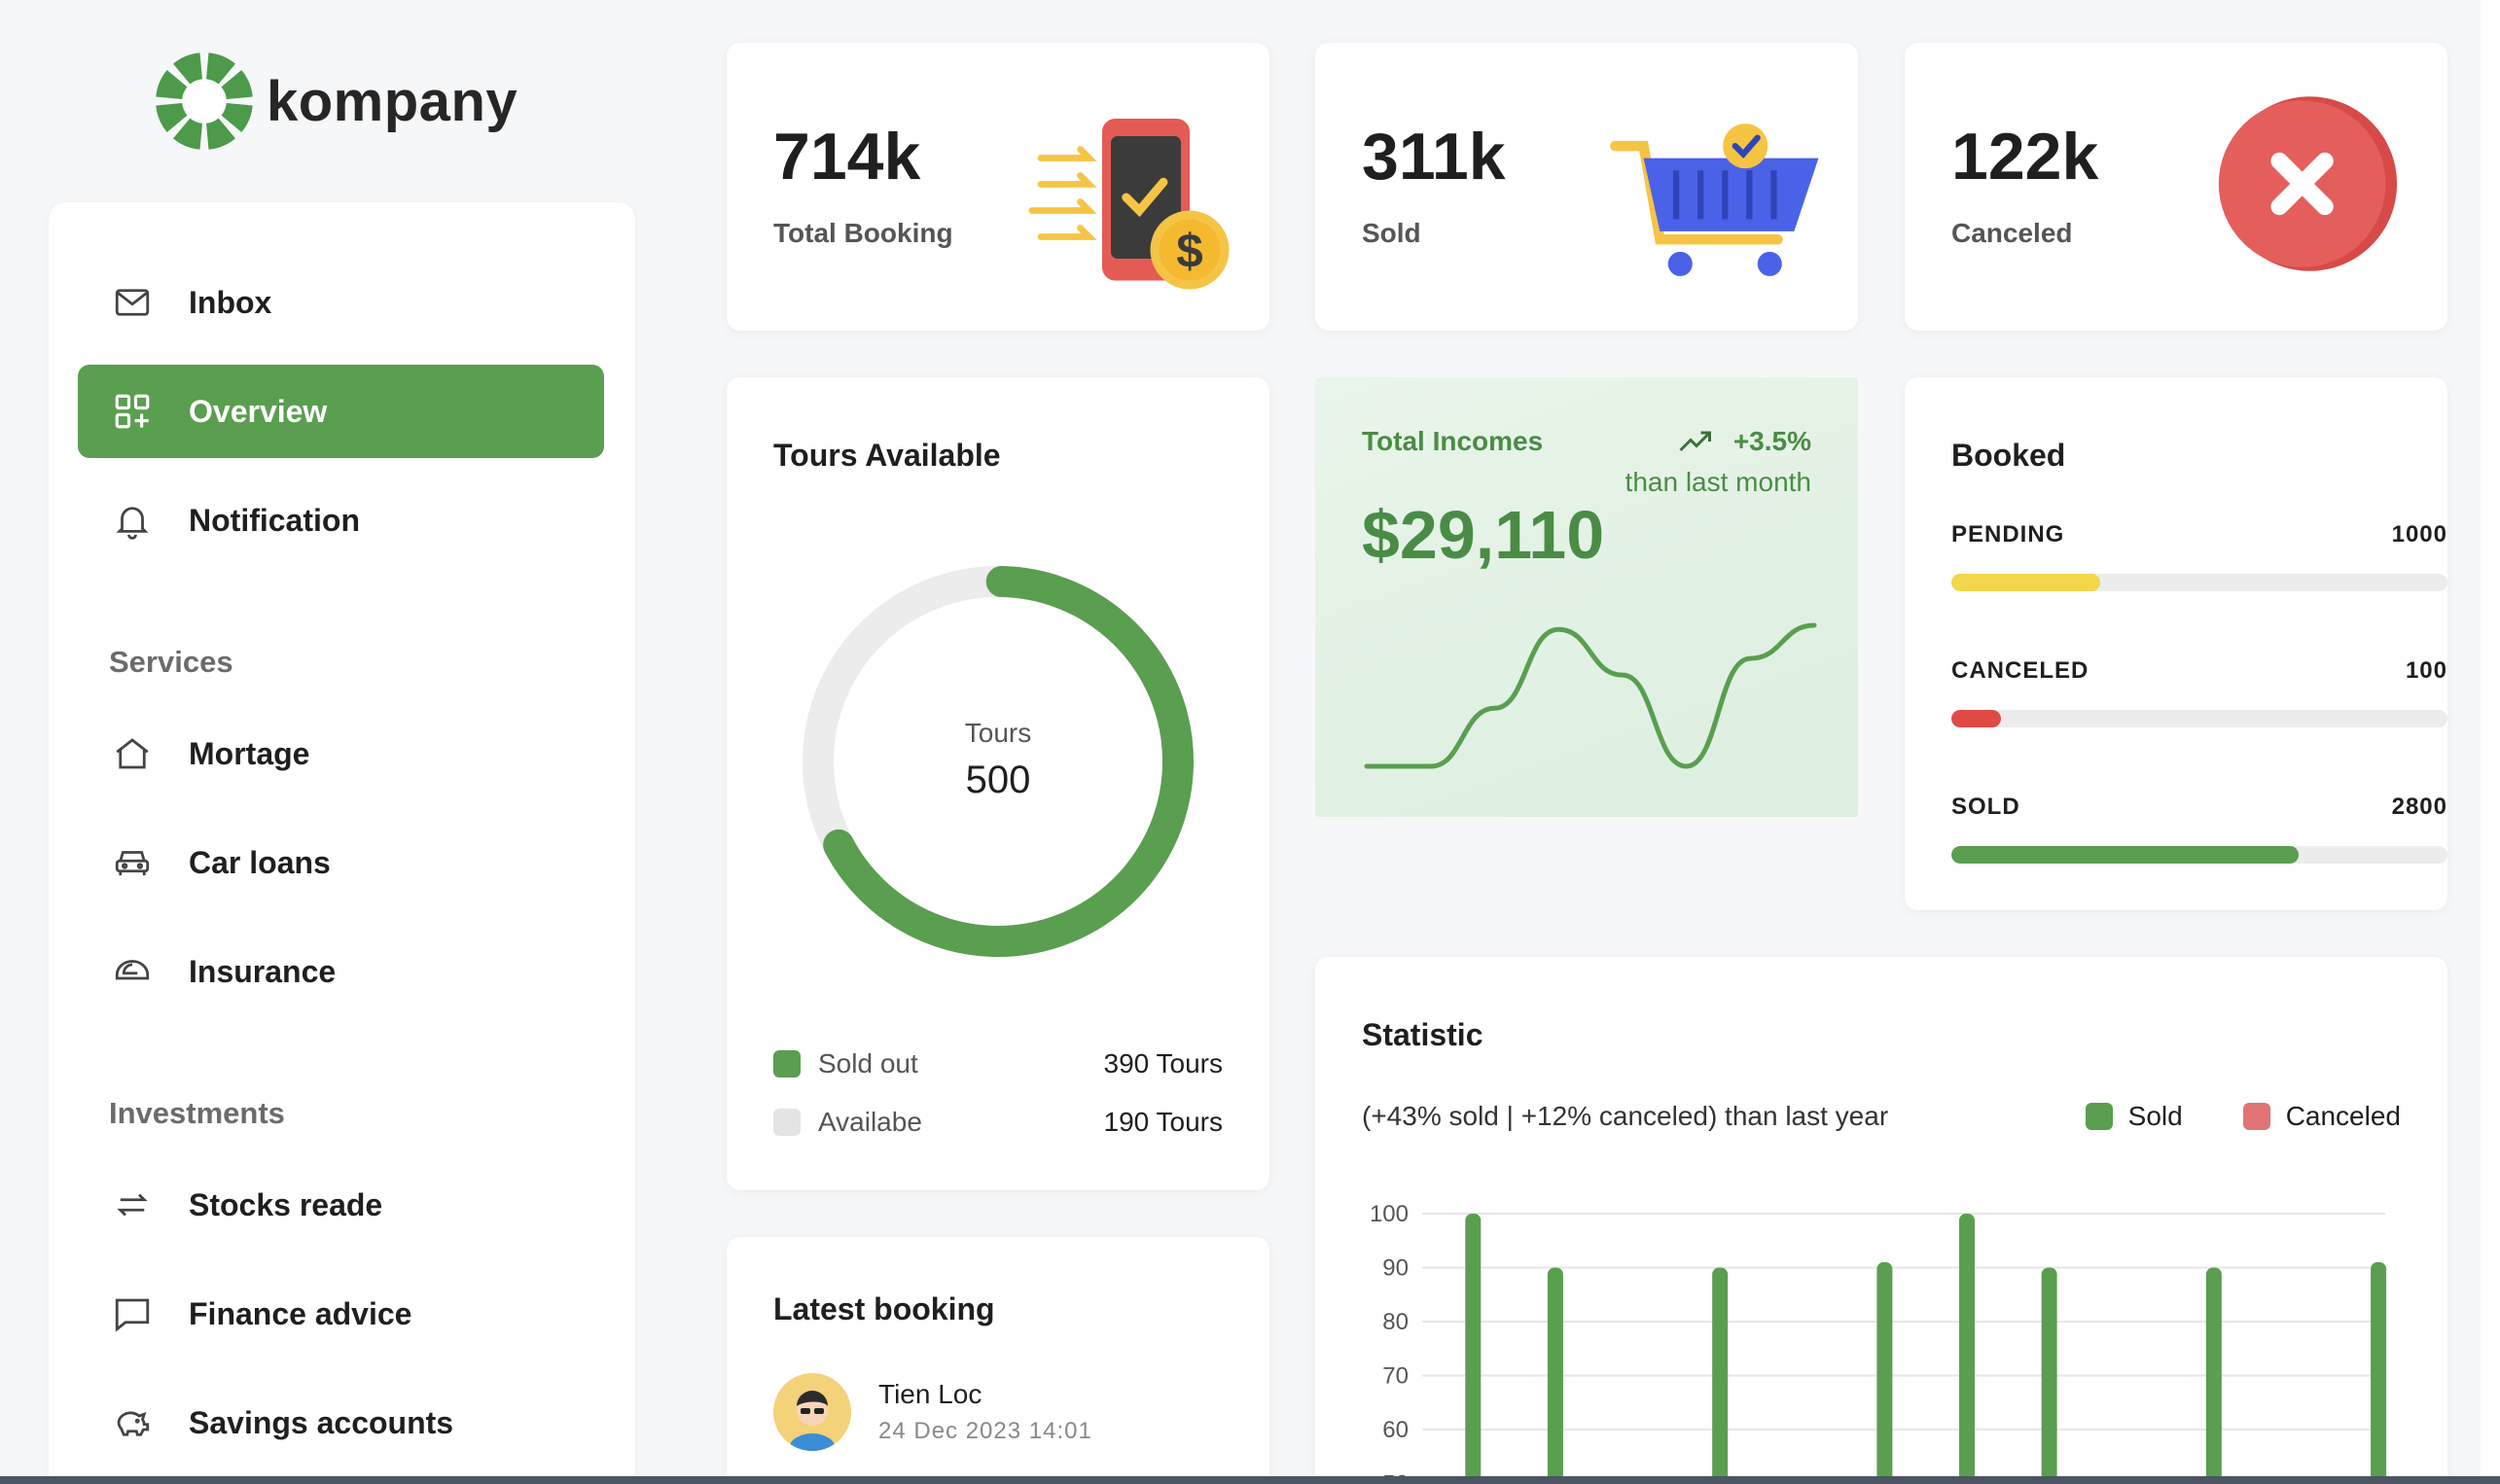 Image resolution: width=2500 pixels, height=1484 pixels. I want to click on nav-item-savings-accounts: Savings accounts, so click(341, 1423).